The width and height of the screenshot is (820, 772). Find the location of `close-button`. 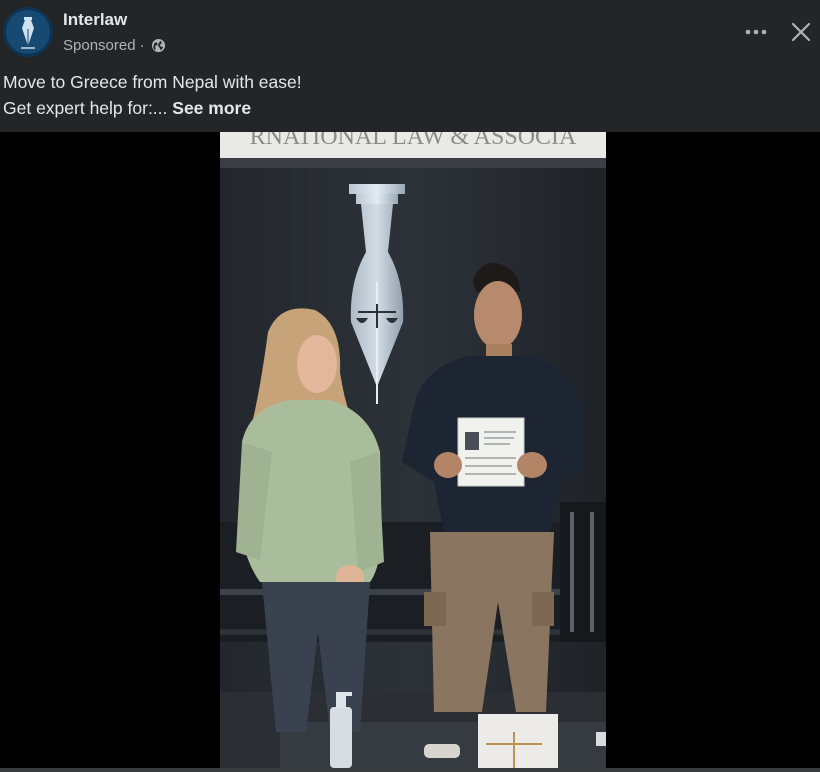

close-button is located at coordinates (801, 32).